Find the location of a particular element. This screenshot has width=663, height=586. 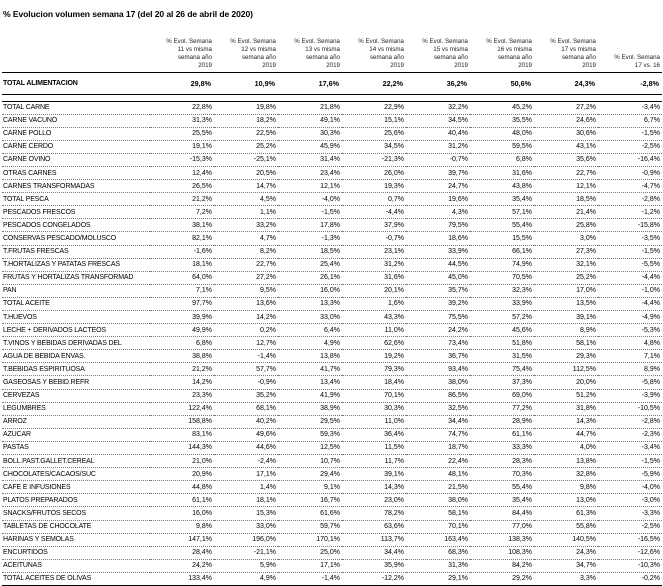

value-cell: -1,0% is located at coordinates (630, 291).